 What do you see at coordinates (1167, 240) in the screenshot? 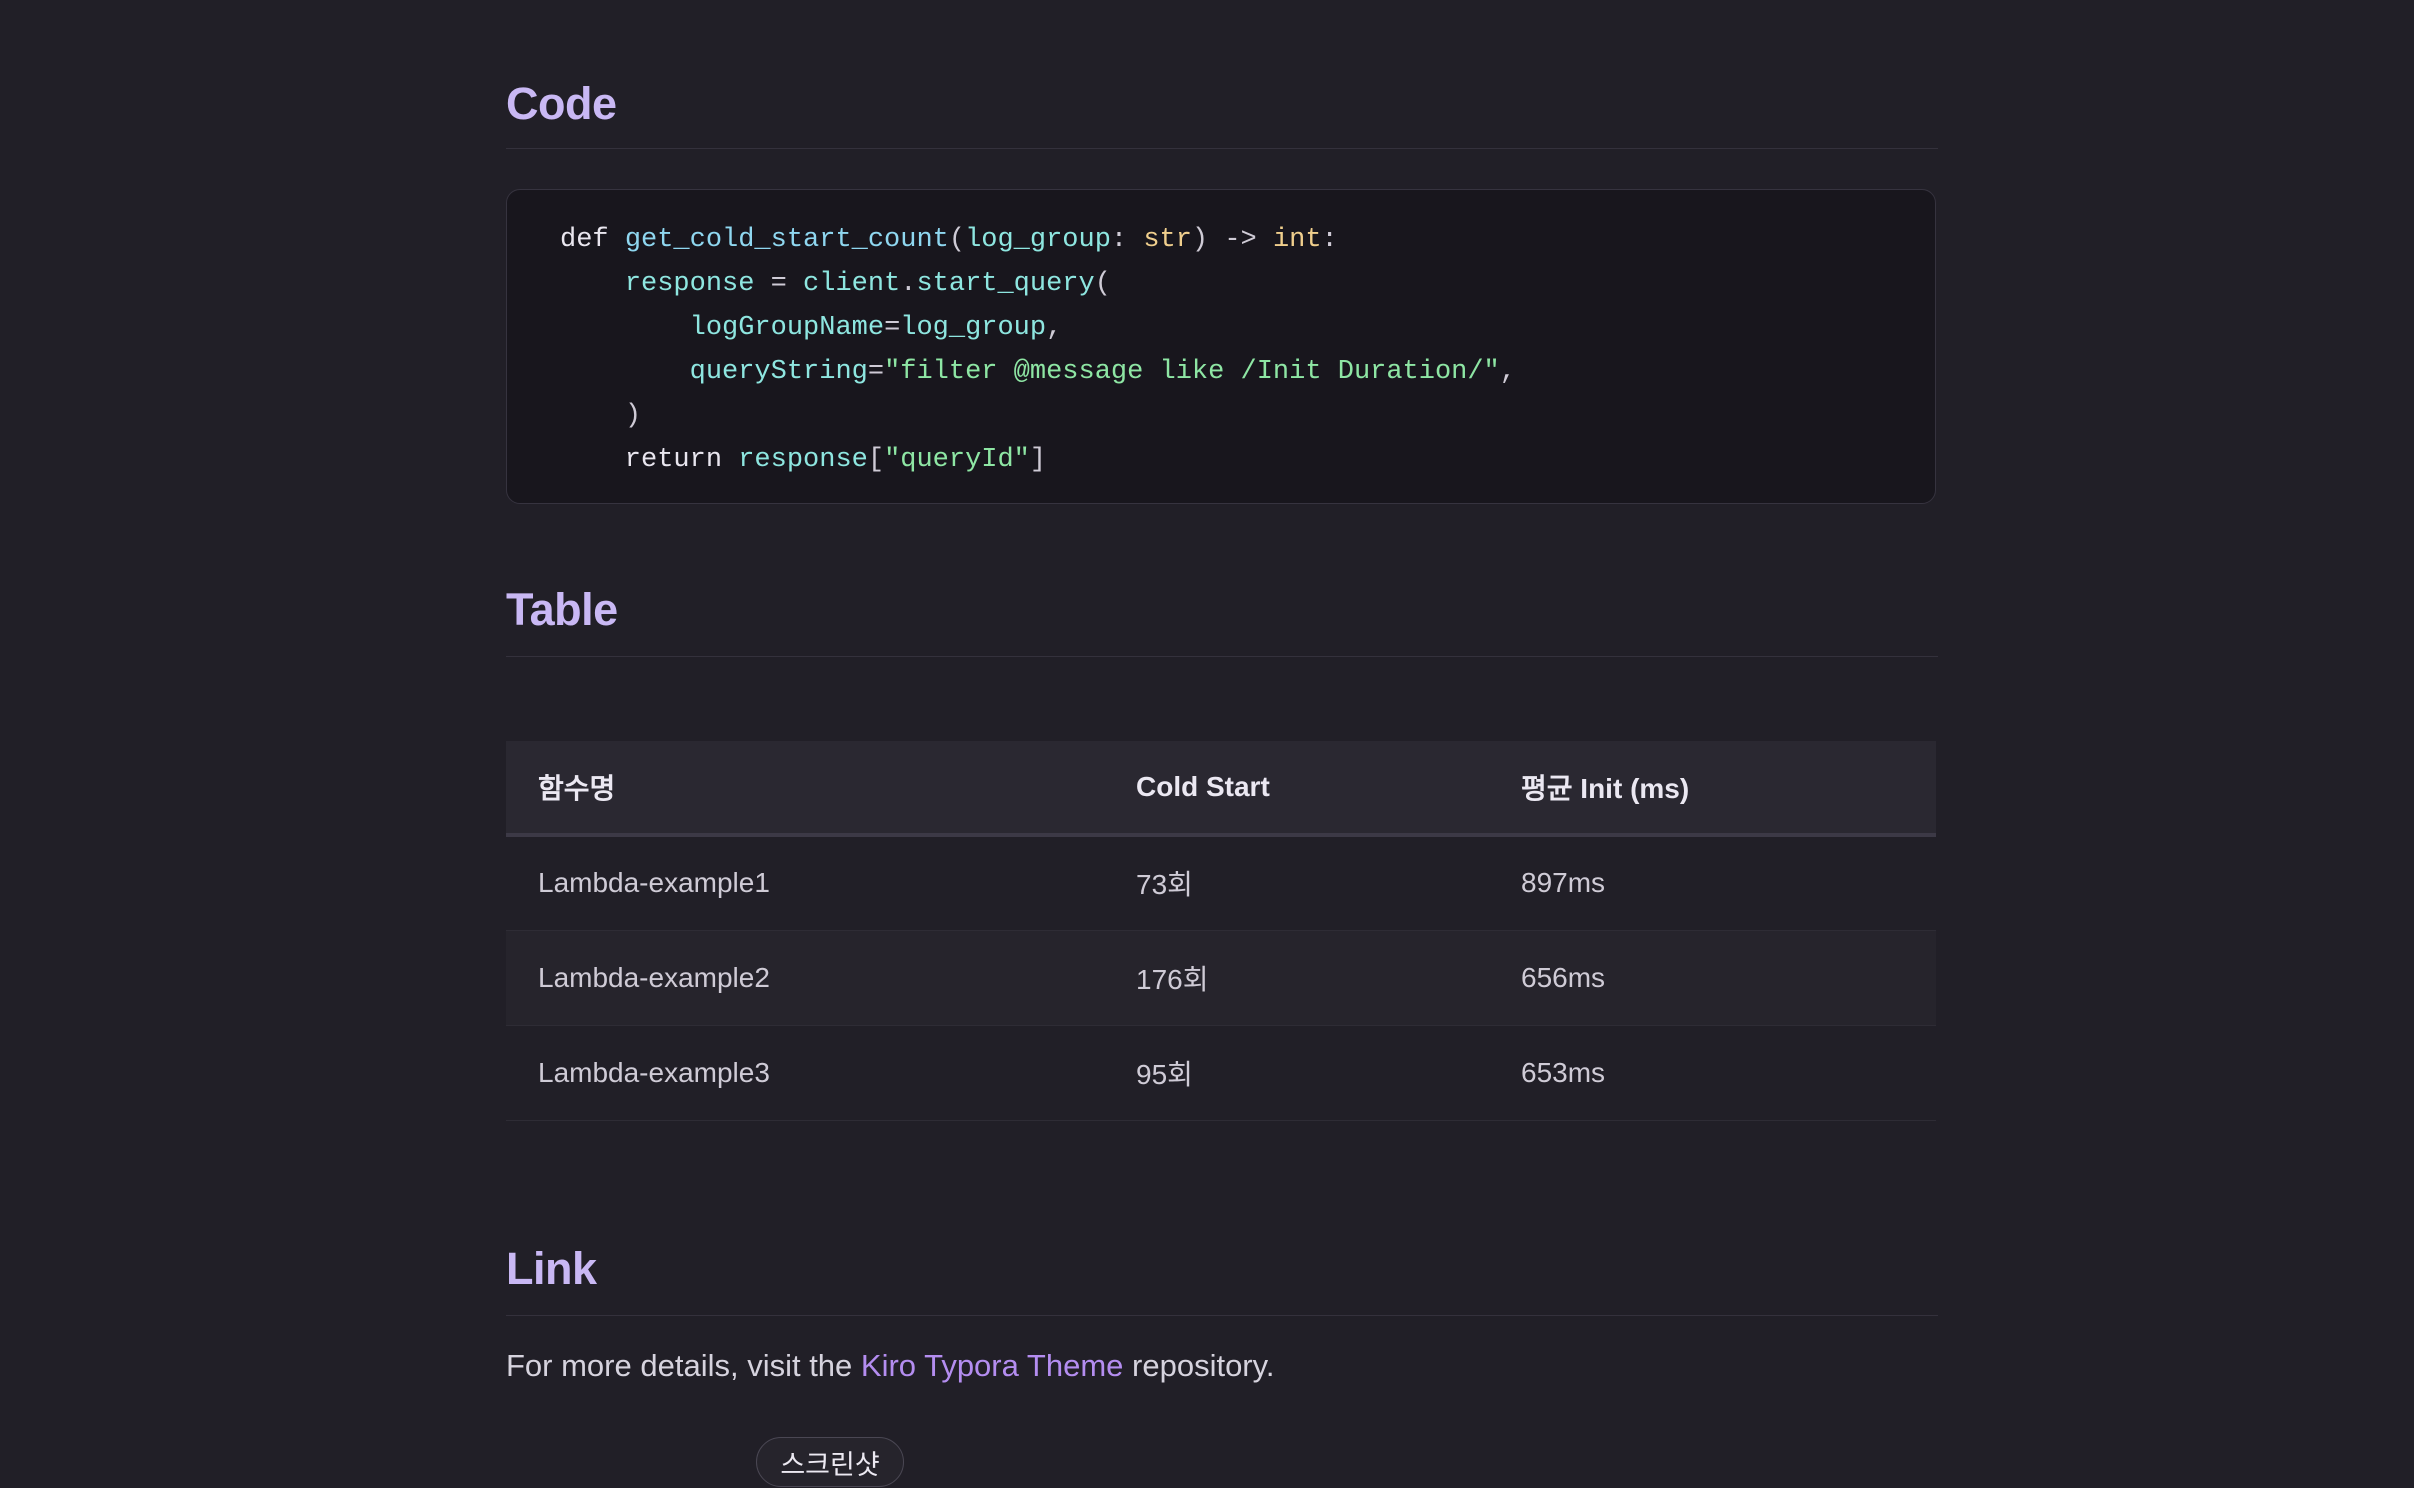
I see `code-token: str` at bounding box center [1167, 240].